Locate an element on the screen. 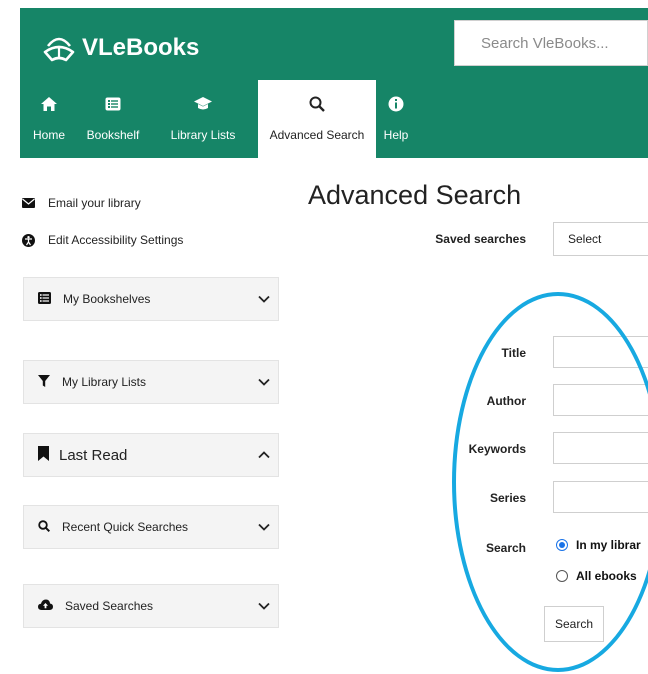  series-field is located at coordinates (600, 497).